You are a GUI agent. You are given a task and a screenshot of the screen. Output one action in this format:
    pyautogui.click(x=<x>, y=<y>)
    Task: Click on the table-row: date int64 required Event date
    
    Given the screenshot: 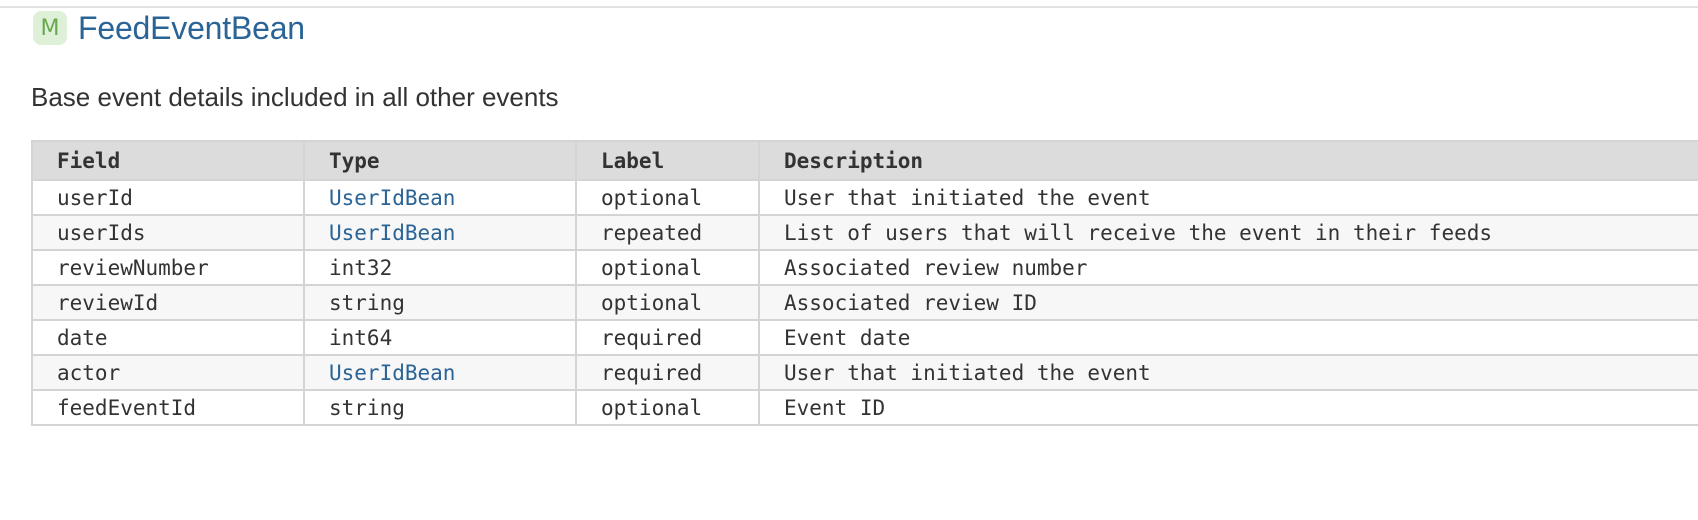 What is the action you would take?
    pyautogui.click(x=864, y=337)
    